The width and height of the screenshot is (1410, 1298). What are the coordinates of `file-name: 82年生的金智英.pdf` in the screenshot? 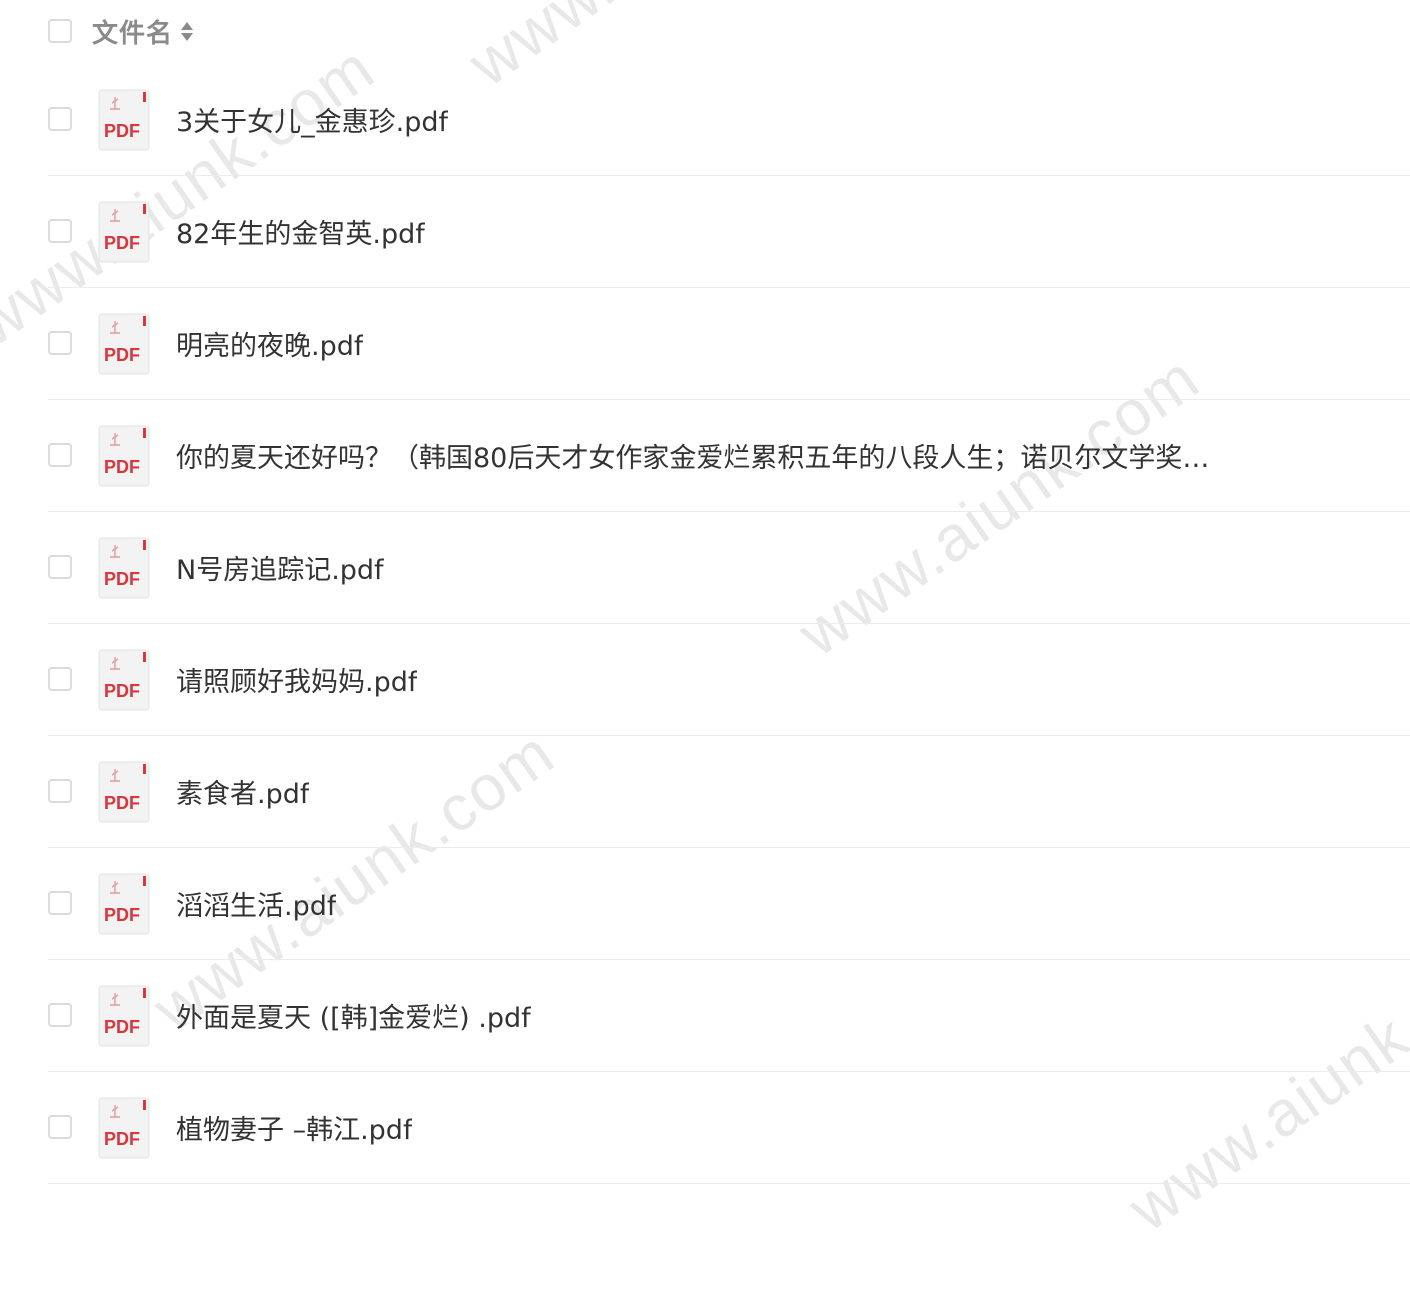 It's located at (300, 231).